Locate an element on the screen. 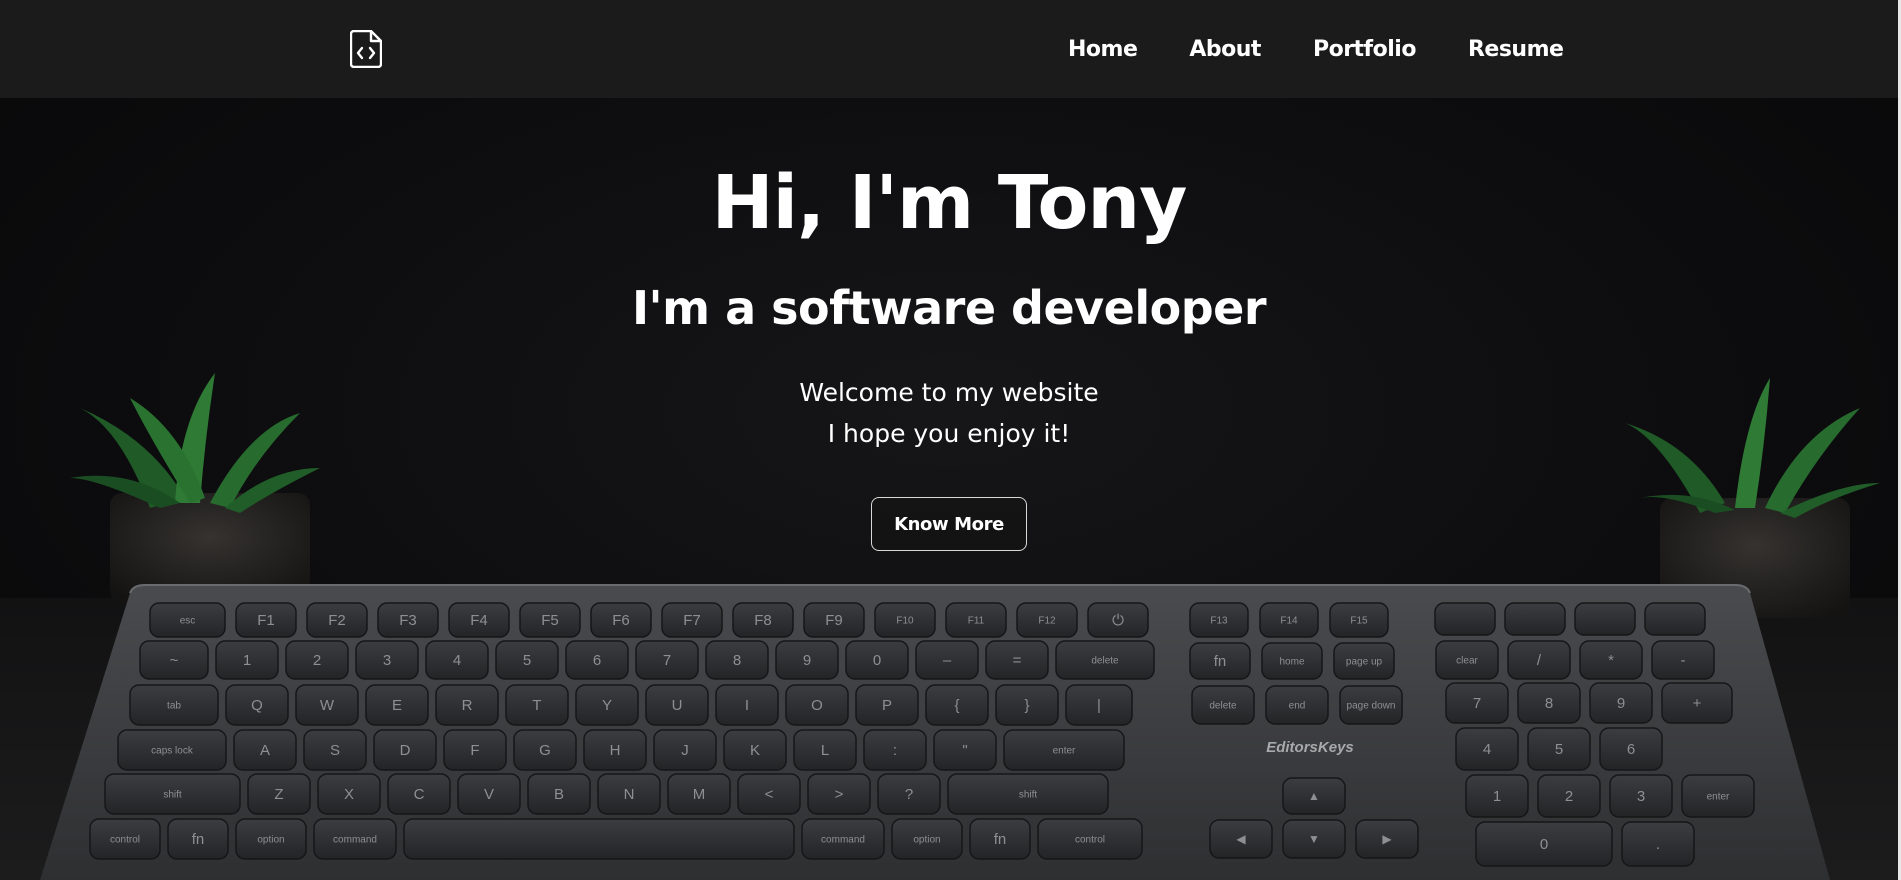 This screenshot has height=880, width=1901. keyboard-key: enter is located at coordinates (1718, 796).